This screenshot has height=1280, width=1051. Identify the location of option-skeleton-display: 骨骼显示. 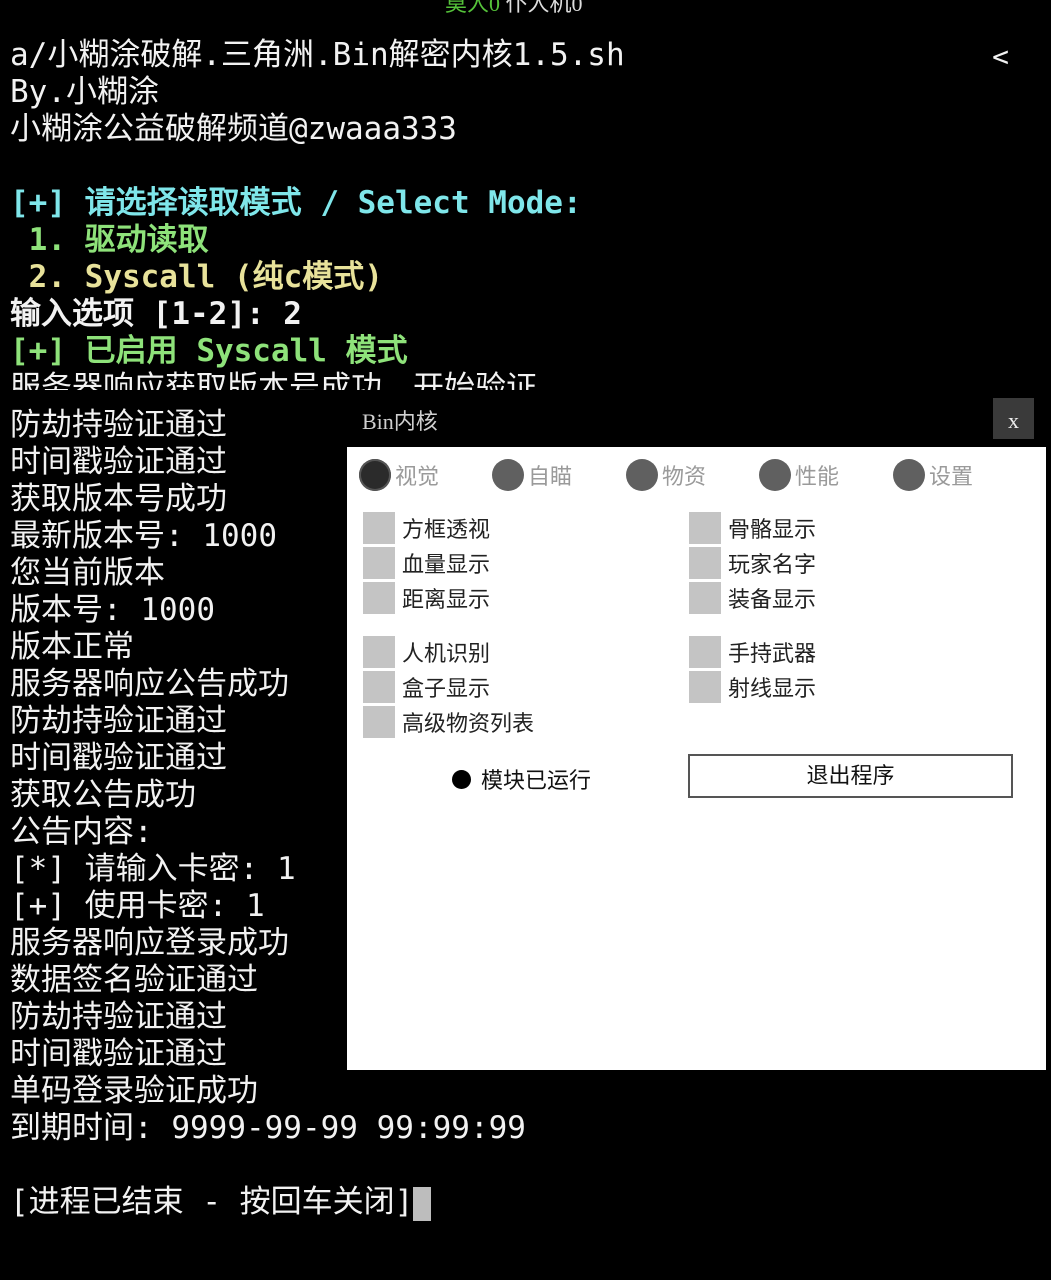
(752, 527).